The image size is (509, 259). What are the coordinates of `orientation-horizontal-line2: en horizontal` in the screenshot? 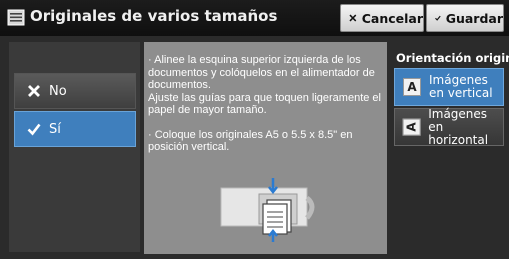 It's located at (458, 133).